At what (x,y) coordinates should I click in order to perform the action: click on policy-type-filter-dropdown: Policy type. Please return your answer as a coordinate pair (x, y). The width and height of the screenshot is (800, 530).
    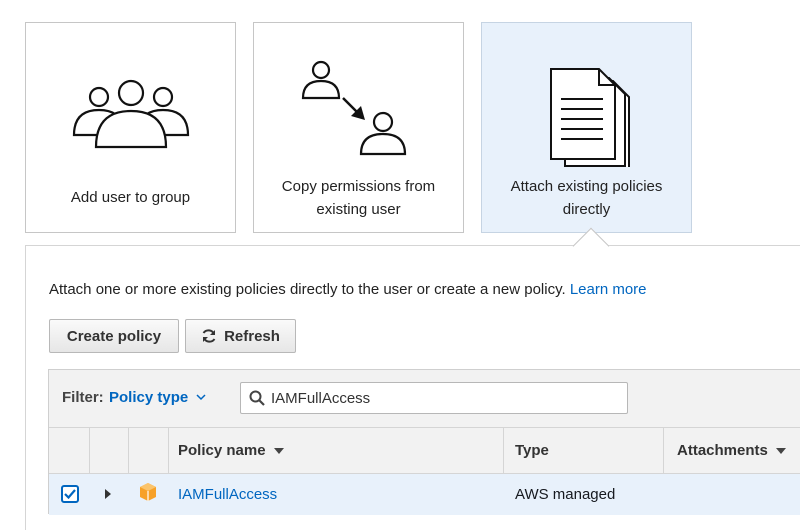
    Looking at the image, I should click on (157, 397).